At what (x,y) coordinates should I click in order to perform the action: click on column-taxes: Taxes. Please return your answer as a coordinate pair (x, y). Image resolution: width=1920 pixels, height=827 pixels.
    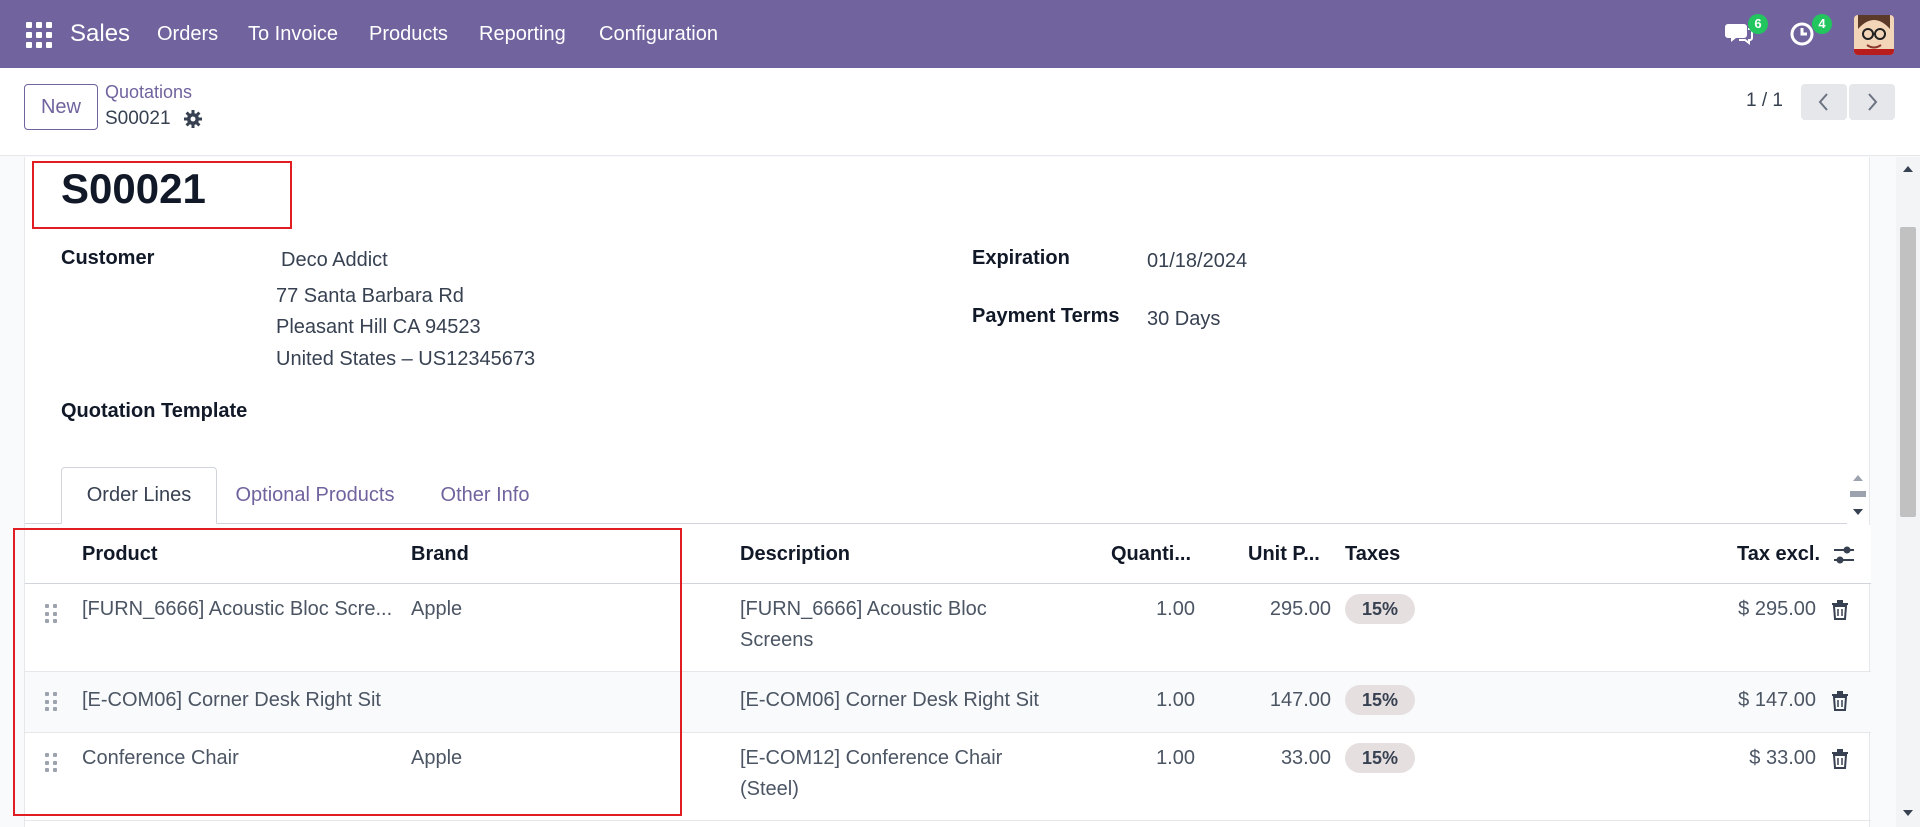
    Looking at the image, I should click on (1372, 554).